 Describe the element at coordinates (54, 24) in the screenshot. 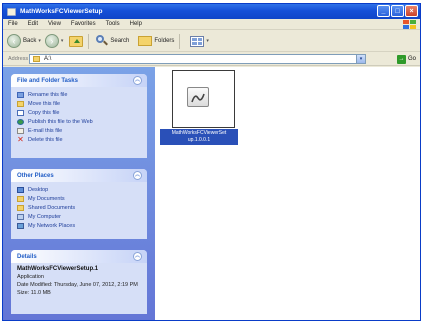

I see `menu-view: View` at that location.